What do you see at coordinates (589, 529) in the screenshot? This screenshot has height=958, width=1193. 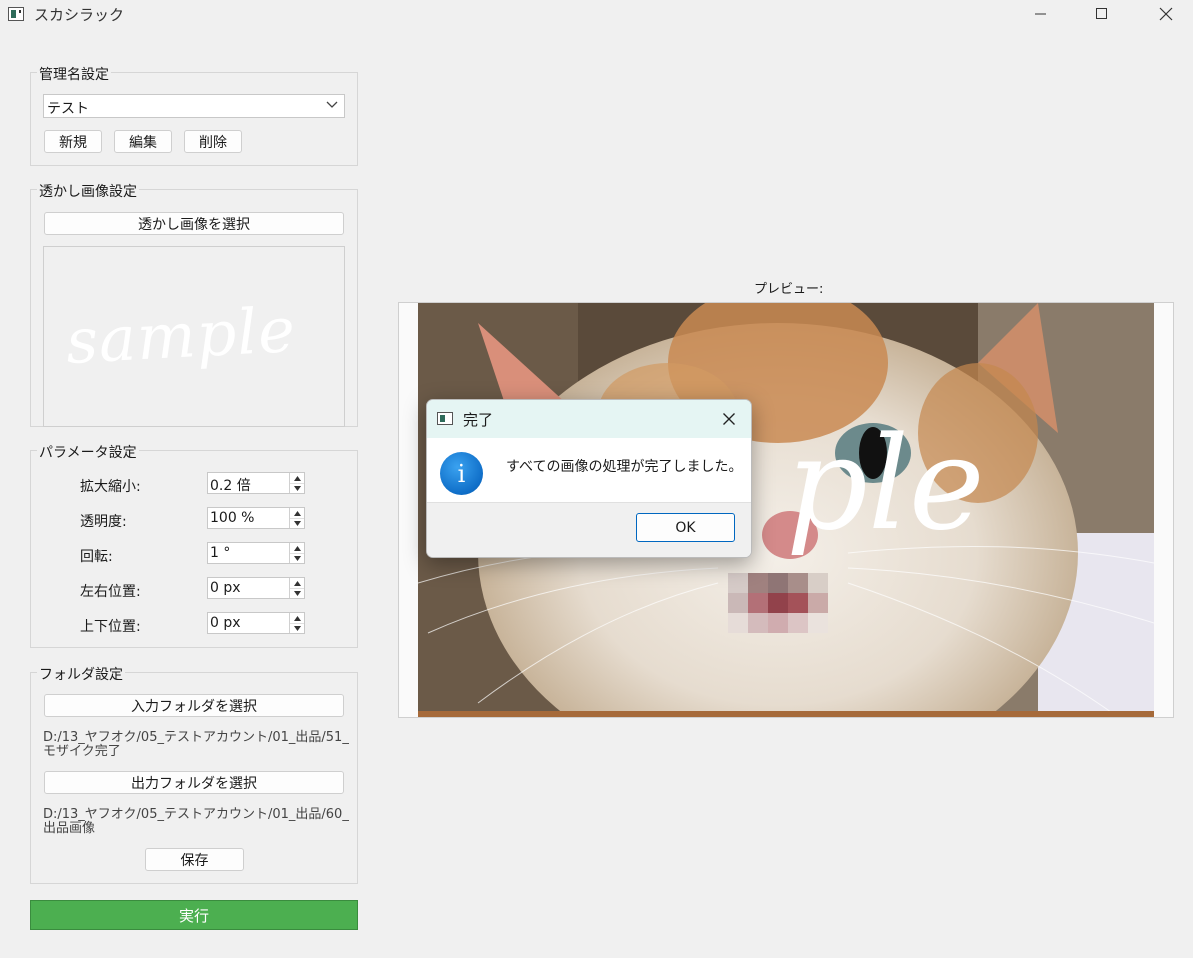 I see `dialog-footer: OK` at bounding box center [589, 529].